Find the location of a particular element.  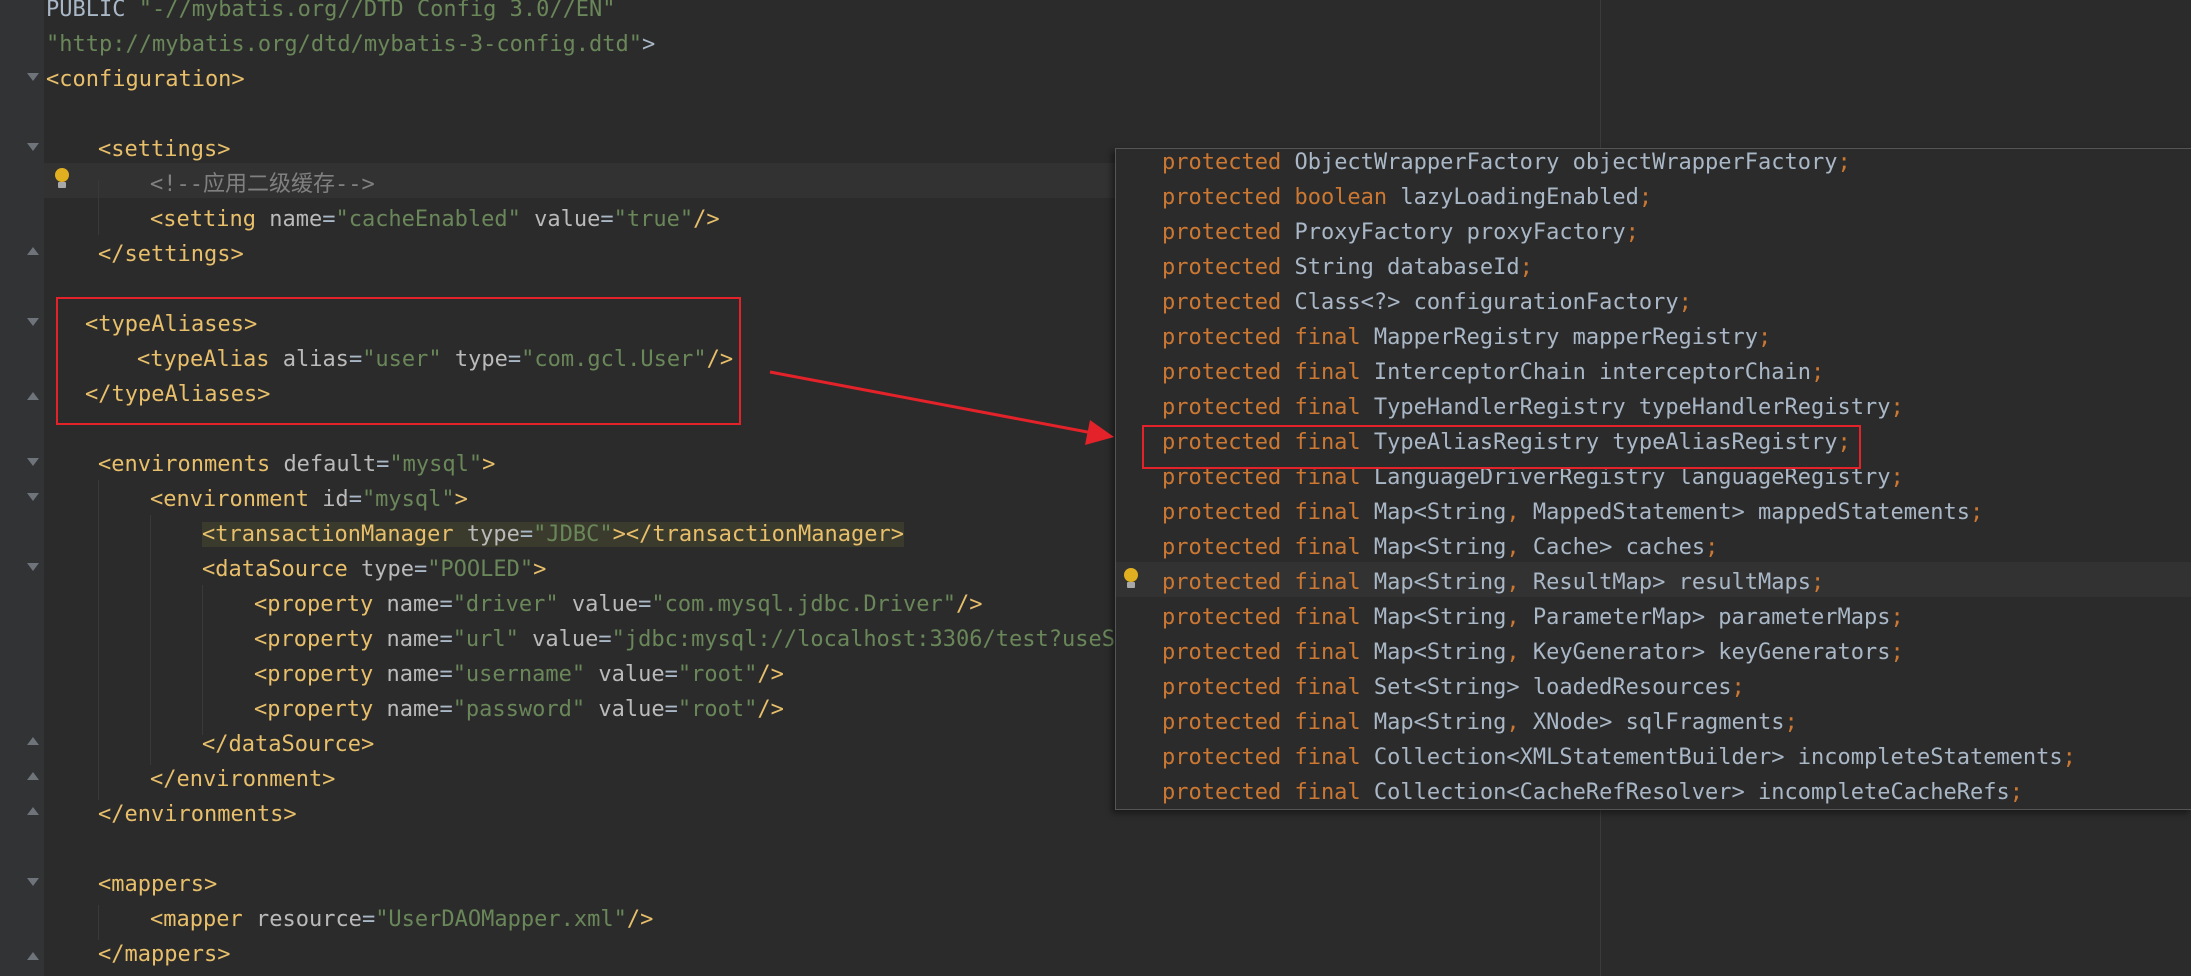

code-token: <property is located at coordinates (320, 604).